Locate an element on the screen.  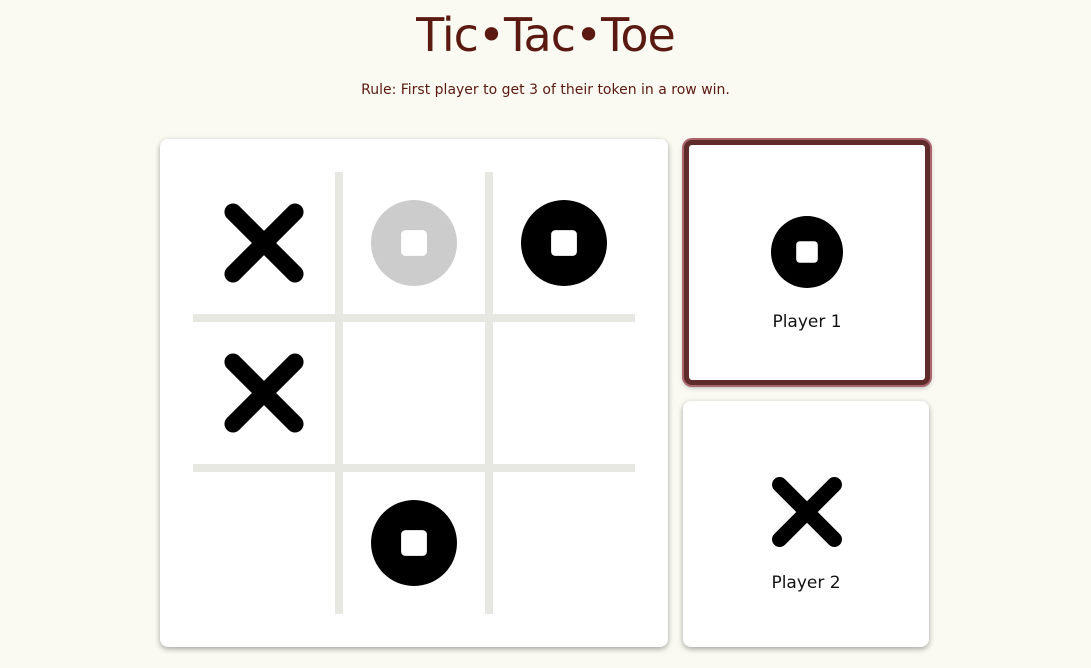
player-2-label: Player 2 is located at coordinates (806, 583).